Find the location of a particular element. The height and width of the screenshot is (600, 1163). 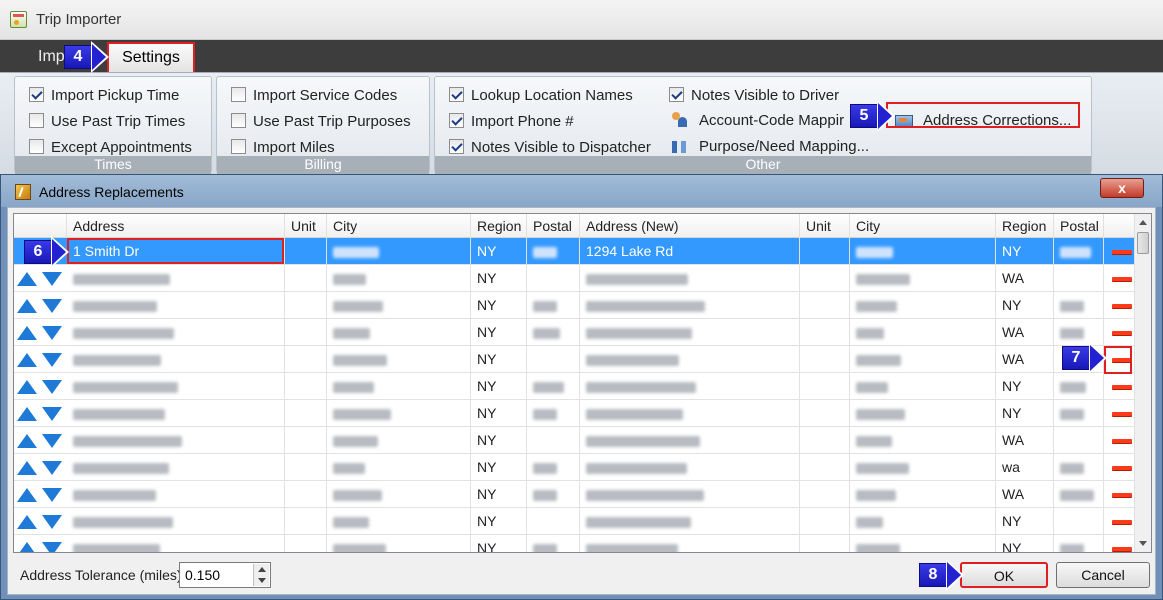

header-city-new: City is located at coordinates (923, 226).